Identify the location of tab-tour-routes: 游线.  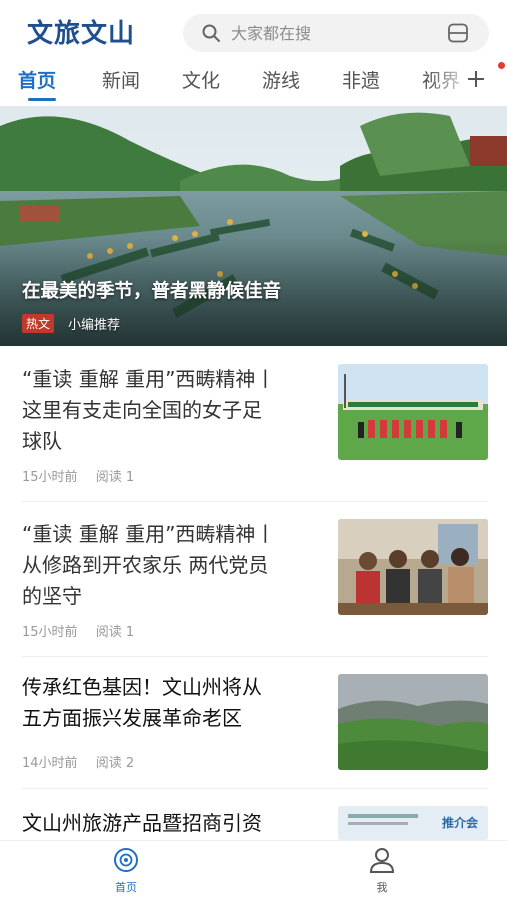
(281, 79).